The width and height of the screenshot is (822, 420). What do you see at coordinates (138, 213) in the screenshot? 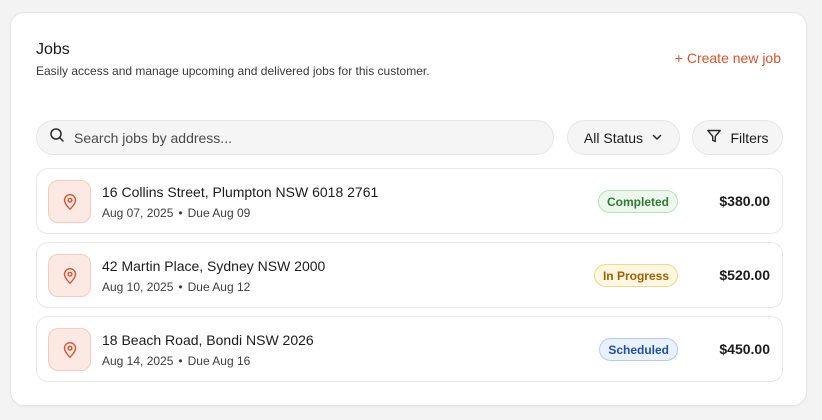
I see `job-date: Aug 07, 2025` at bounding box center [138, 213].